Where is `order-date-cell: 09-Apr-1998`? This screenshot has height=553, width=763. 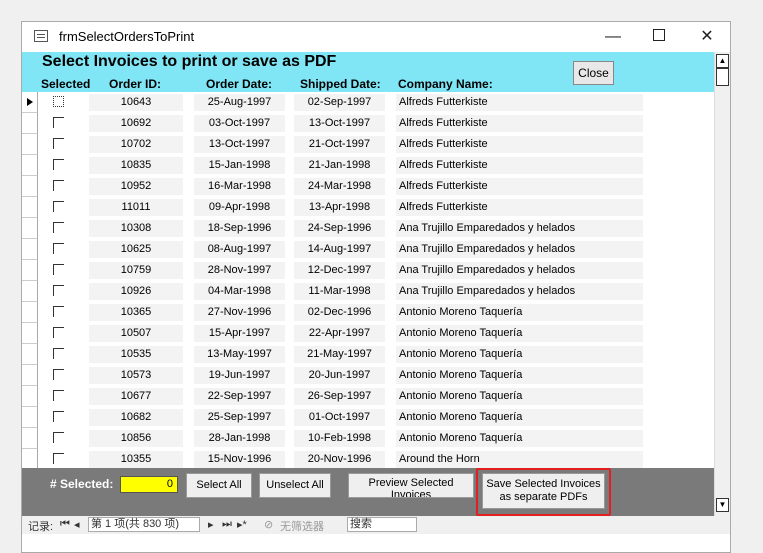 order-date-cell: 09-Apr-1998 is located at coordinates (239, 207).